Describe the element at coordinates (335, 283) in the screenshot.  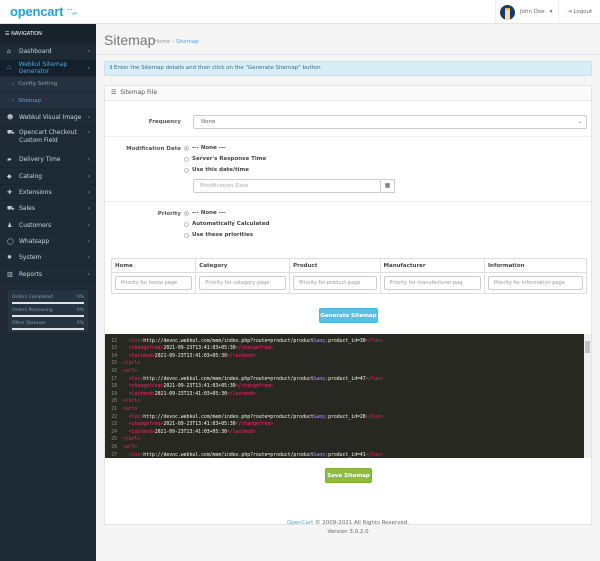
I see `priority-input: Priority for product page` at that location.